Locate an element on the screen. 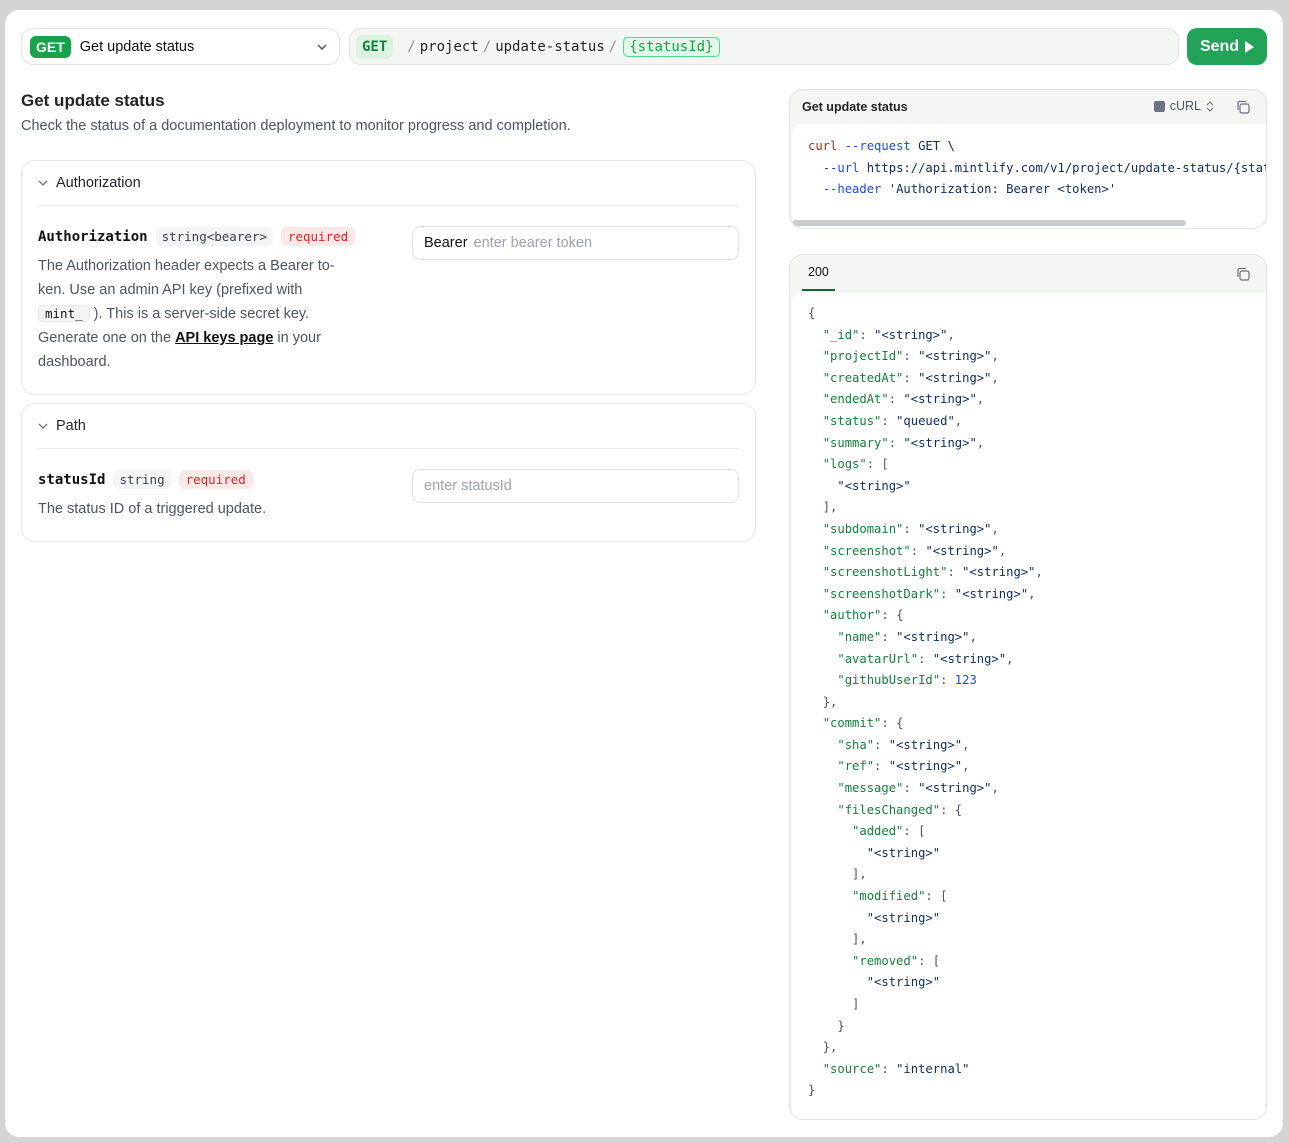 The height and width of the screenshot is (1143, 1289). type-badge: string<bearer> is located at coordinates (214, 236).